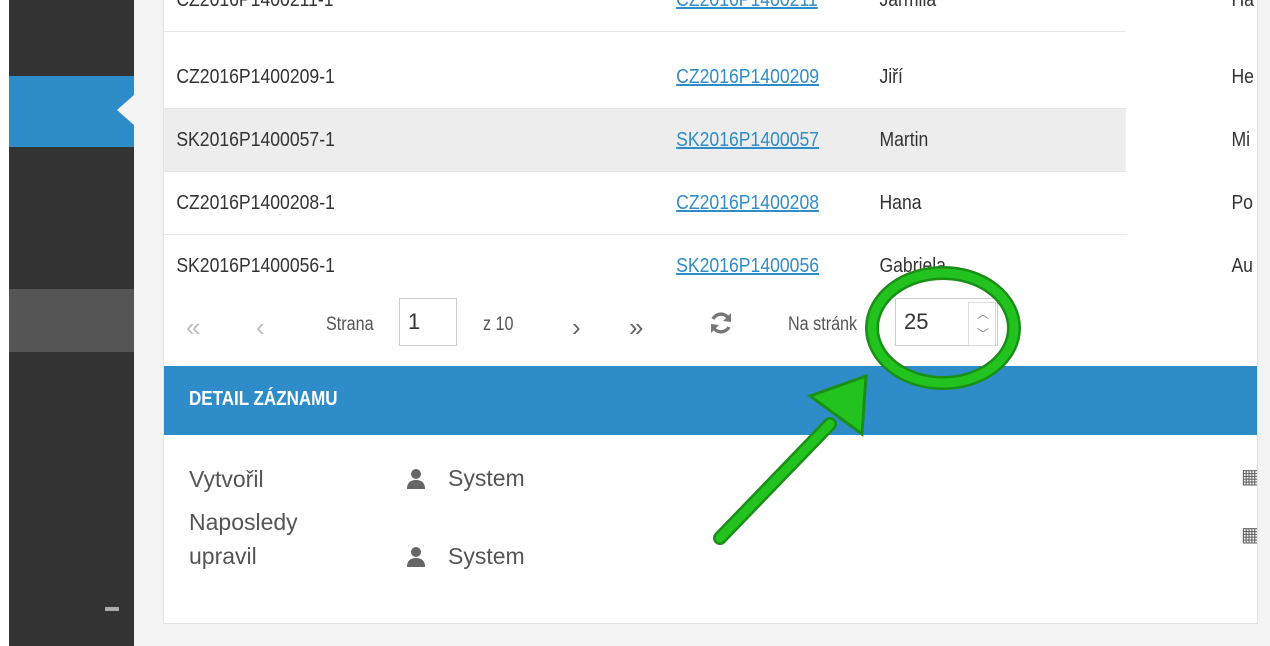 The image size is (1270, 646). Describe the element at coordinates (350, 324) in the screenshot. I see `page-label: Strana` at that location.